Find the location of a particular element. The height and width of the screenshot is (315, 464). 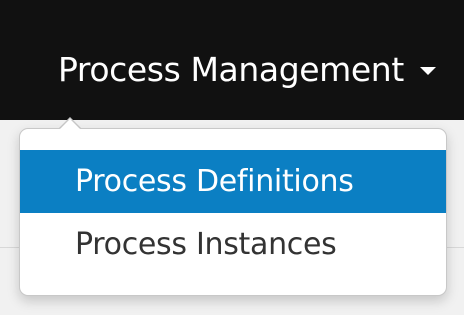

process-management-menu-toggle: Process Management is located at coordinates (247, 69).